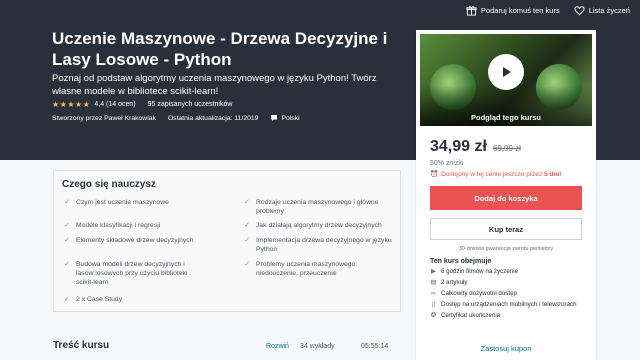 Image resolution: width=640 pixels, height=360 pixels. What do you see at coordinates (458, 146) in the screenshot?
I see `current-price: 34,99 zł` at bounding box center [458, 146].